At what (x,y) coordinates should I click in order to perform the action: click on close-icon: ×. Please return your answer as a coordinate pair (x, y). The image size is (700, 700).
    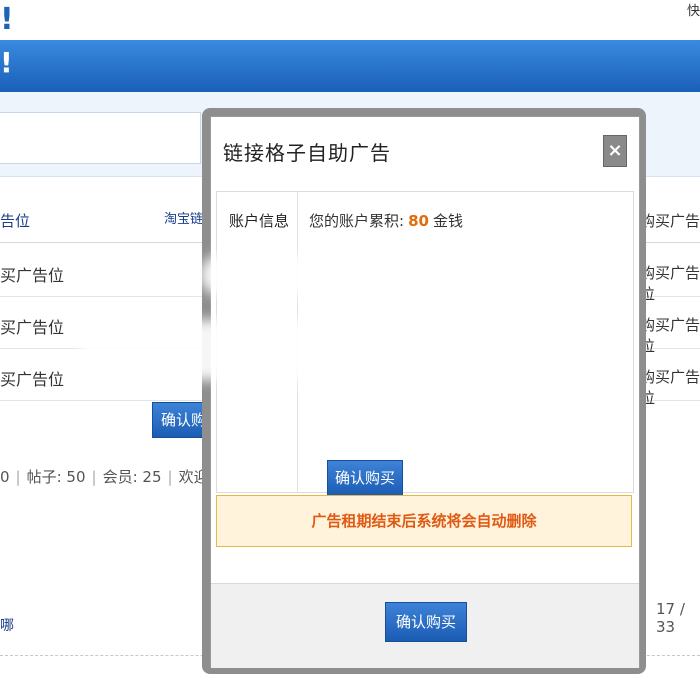
    Looking at the image, I should click on (615, 151).